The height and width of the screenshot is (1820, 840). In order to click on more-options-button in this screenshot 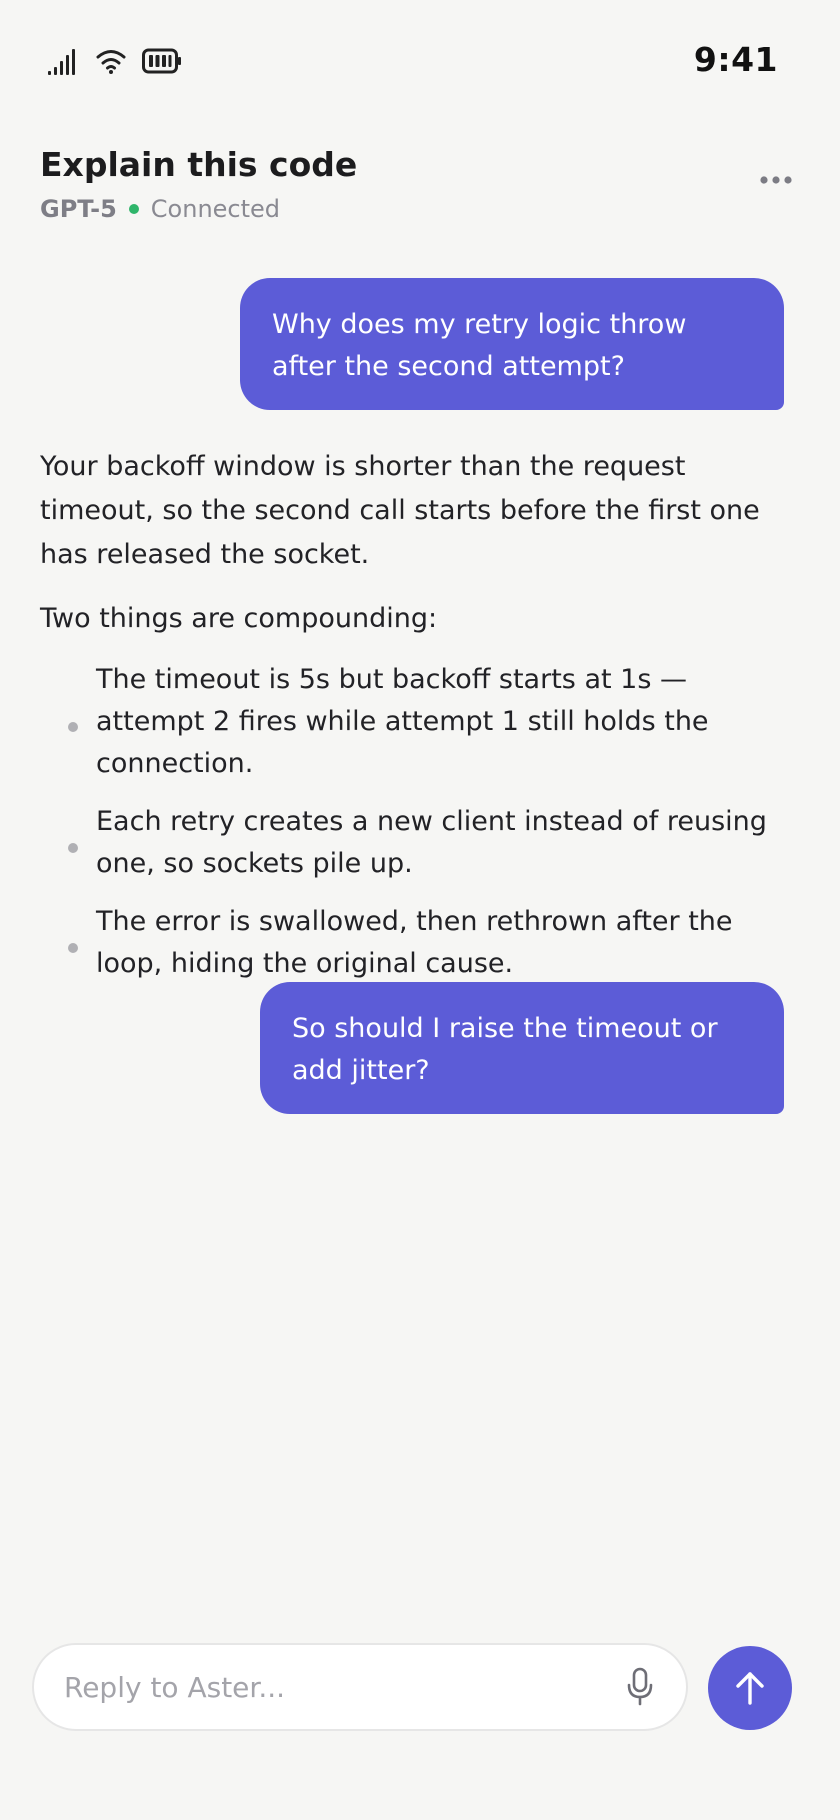, I will do `click(776, 180)`.